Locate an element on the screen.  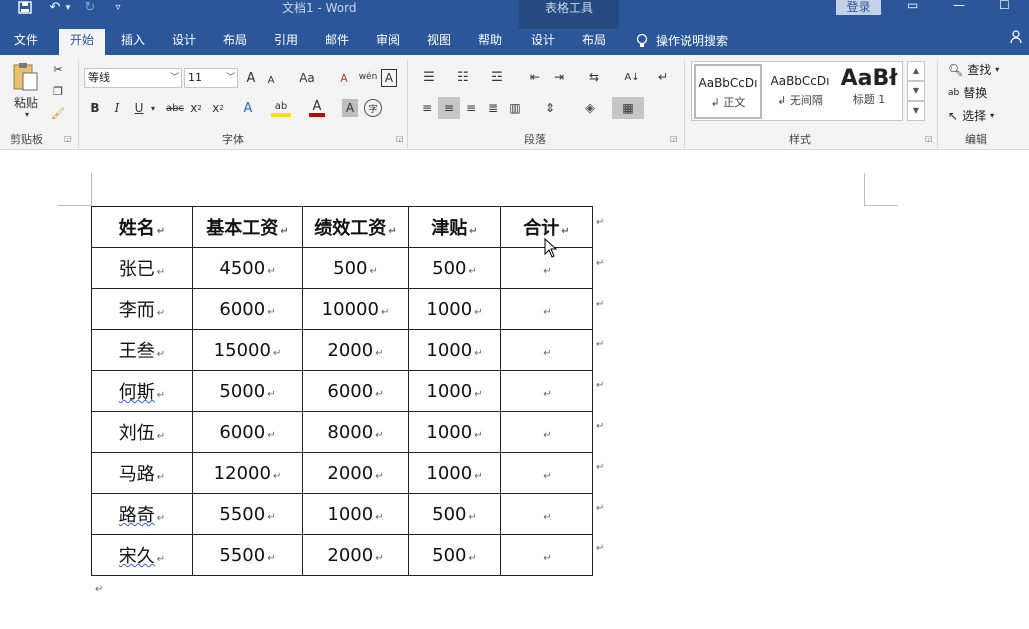
gallery-more-icon: ▼ is located at coordinates (916, 111).